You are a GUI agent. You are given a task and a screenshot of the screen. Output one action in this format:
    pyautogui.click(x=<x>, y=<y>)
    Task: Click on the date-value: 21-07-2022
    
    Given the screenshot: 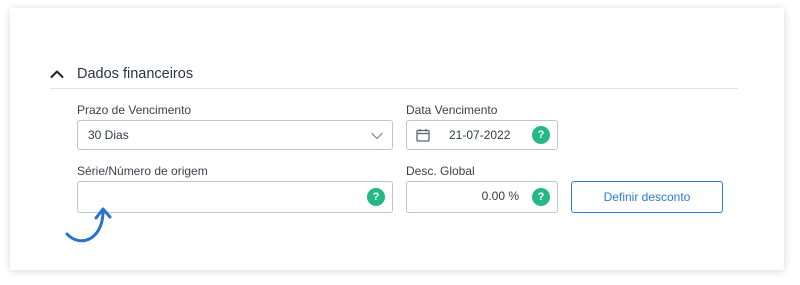 What is the action you would take?
    pyautogui.click(x=480, y=135)
    